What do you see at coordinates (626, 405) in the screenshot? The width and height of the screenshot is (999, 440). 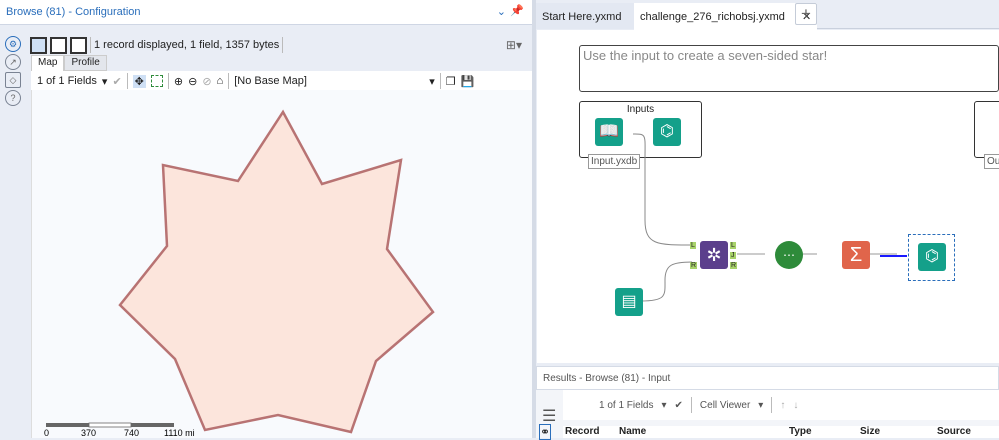 I see `fields-selector: 1 of 1 Fields` at bounding box center [626, 405].